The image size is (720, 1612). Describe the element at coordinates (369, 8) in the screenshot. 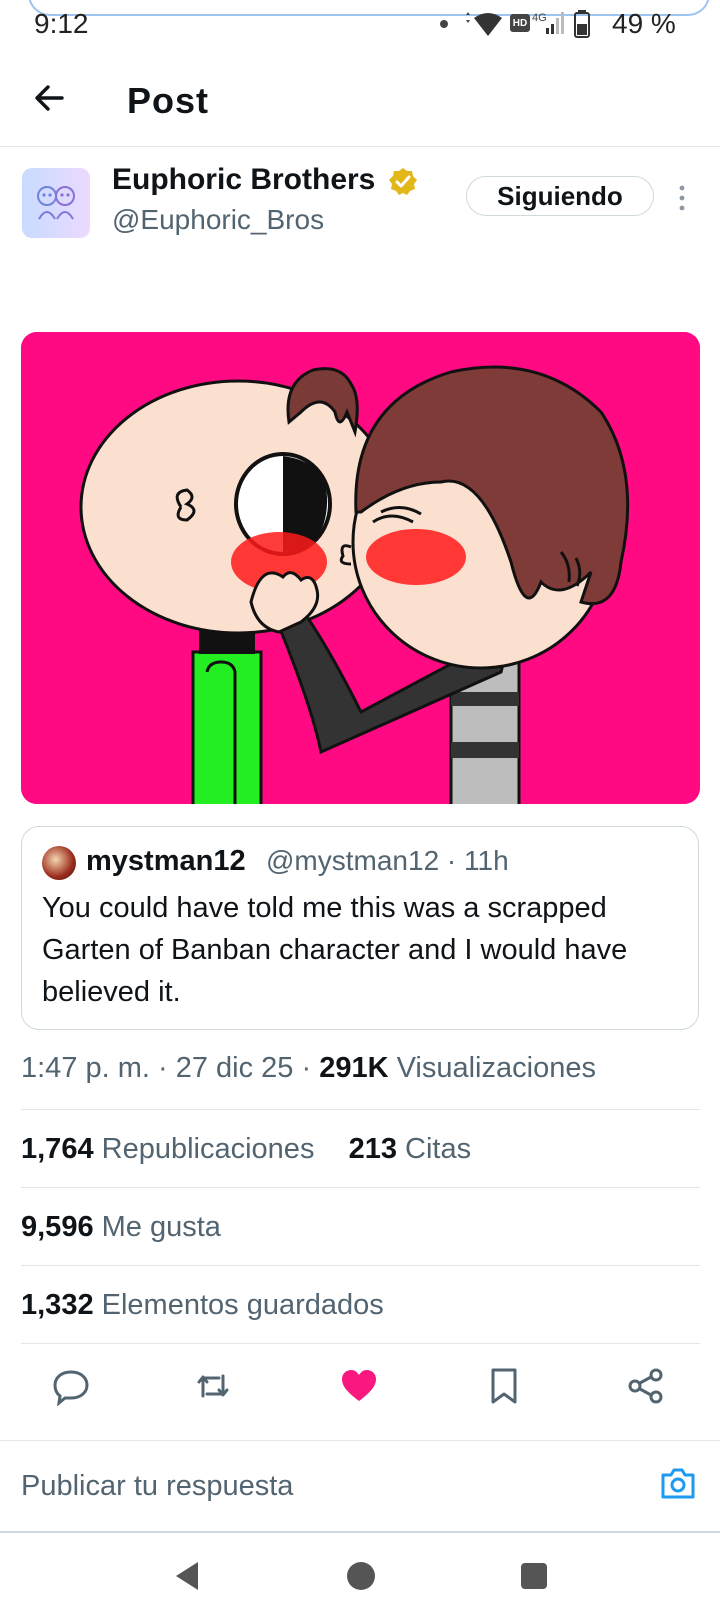

I see `notification-pill` at that location.